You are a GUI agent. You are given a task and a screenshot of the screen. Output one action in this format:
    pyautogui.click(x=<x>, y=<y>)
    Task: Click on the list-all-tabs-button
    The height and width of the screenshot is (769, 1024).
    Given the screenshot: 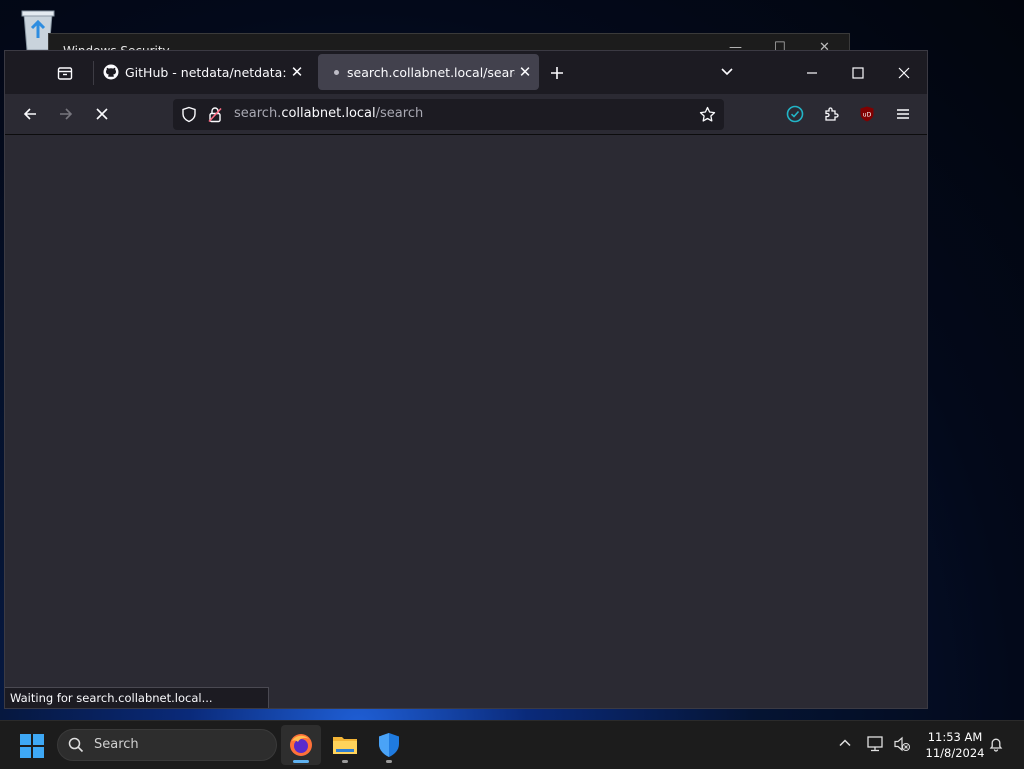 What is the action you would take?
    pyautogui.click(x=727, y=73)
    